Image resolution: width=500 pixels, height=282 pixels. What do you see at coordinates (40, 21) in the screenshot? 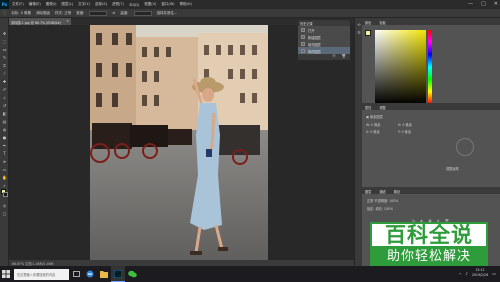
I see `document-tab: 未标题-1.jpg @ 66.7% (RGB/8#) ×` at bounding box center [40, 21].